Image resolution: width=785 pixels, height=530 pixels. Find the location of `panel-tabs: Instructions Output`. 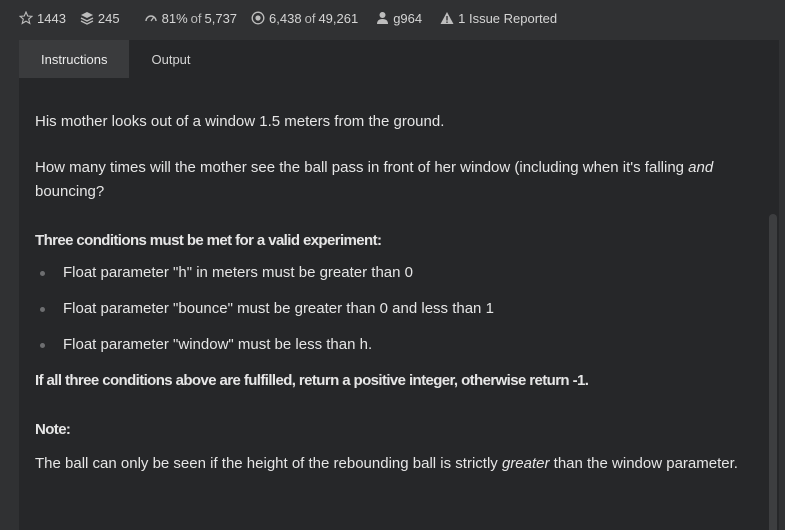

panel-tabs: Instructions Output is located at coordinates (399, 59).